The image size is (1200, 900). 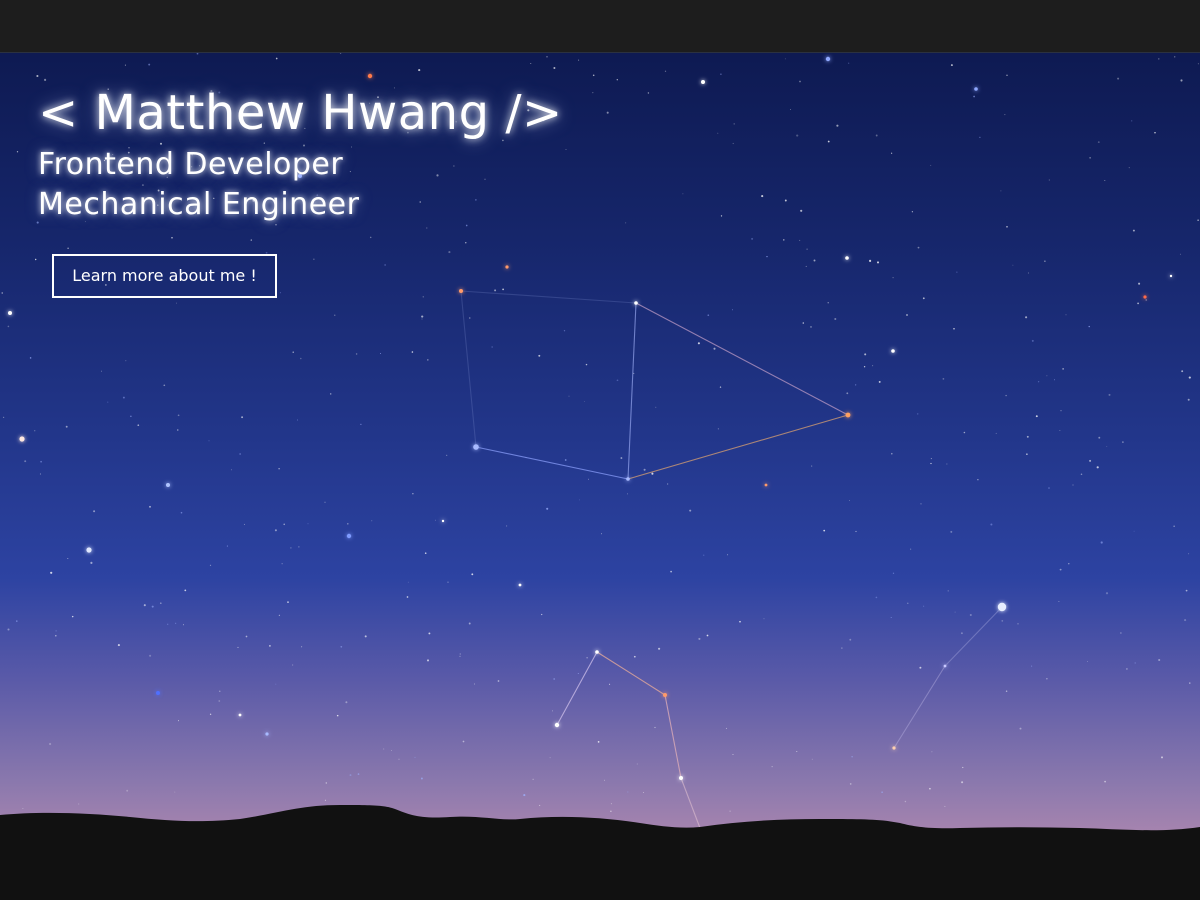 What do you see at coordinates (164, 276) in the screenshot?
I see `learn-more-button: Learn more about me !` at bounding box center [164, 276].